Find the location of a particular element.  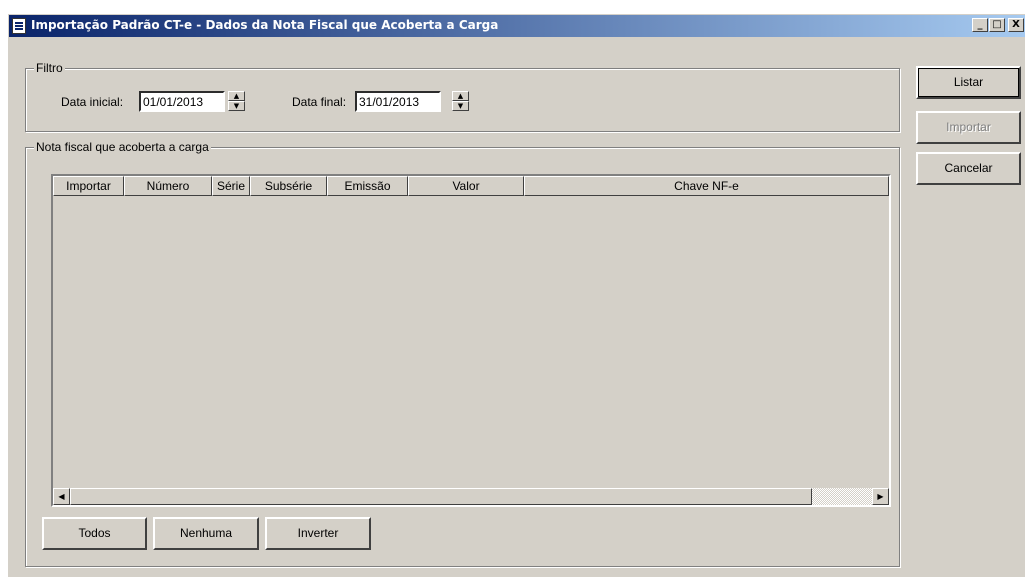

col-numero: Número is located at coordinates (168, 186).